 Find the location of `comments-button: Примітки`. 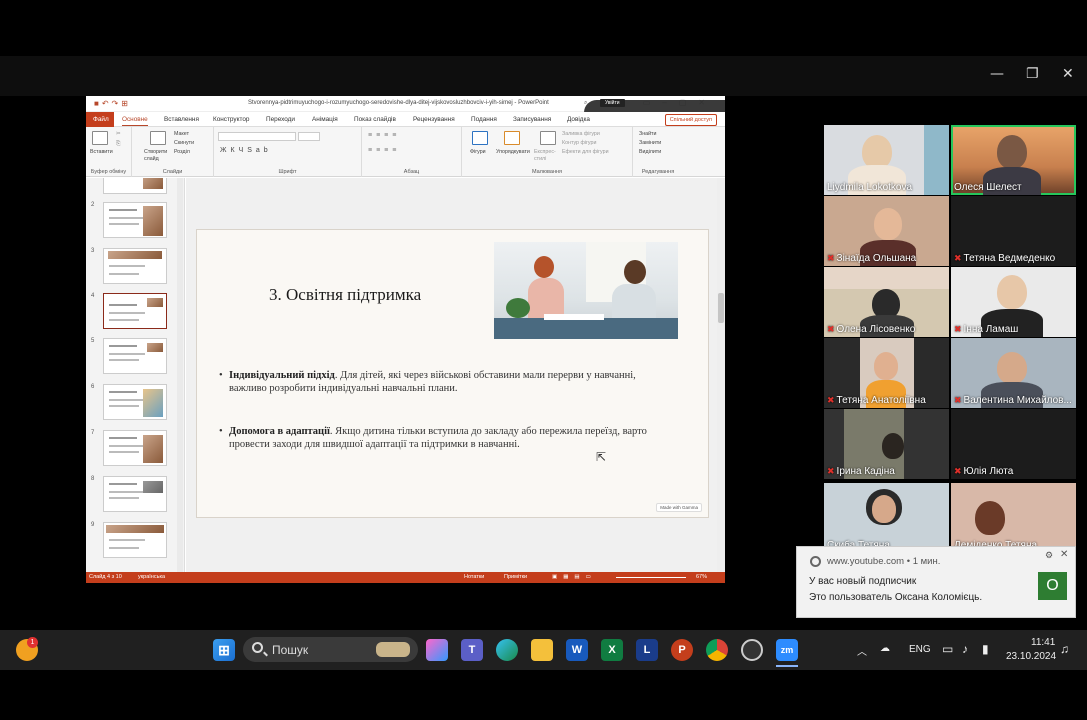

comments-button: Примітки is located at coordinates (515, 577).